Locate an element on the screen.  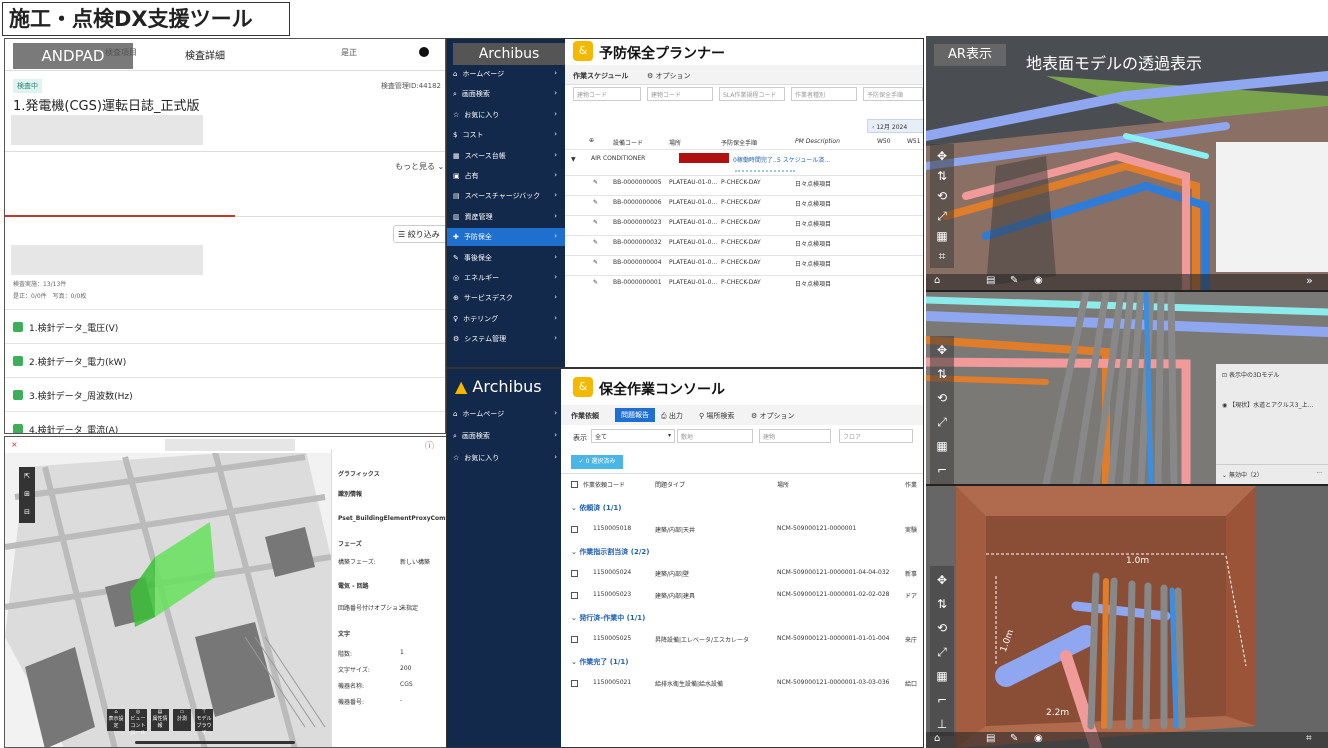
site-input: 敷地 is located at coordinates (715, 436).